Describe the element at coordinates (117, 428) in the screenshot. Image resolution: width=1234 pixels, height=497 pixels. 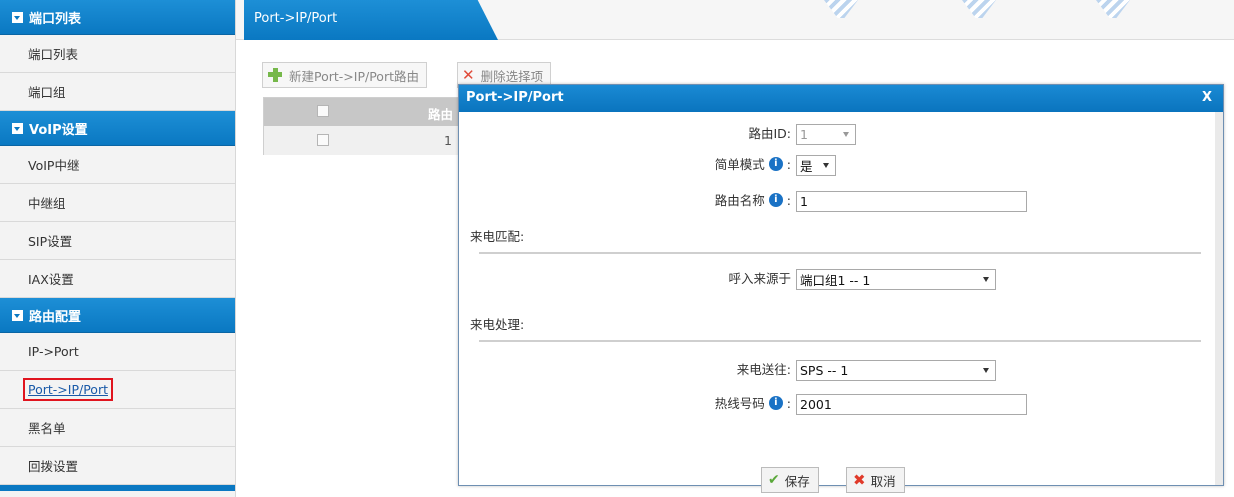
I see `sidebar-item-blacklist: 黑名单` at that location.